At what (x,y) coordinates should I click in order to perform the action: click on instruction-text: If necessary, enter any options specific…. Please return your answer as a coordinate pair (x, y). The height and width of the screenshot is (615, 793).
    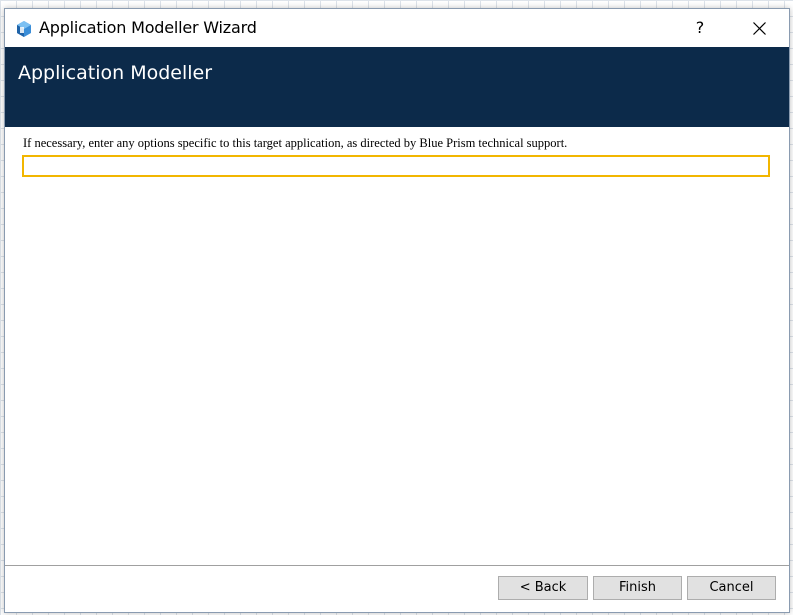
    Looking at the image, I should click on (295, 143).